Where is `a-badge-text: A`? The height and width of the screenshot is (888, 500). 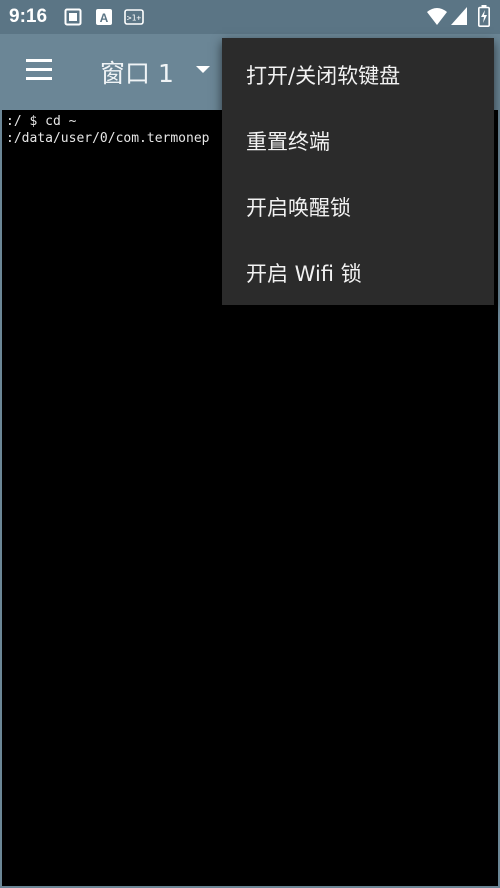 a-badge-text: A is located at coordinates (104, 18).